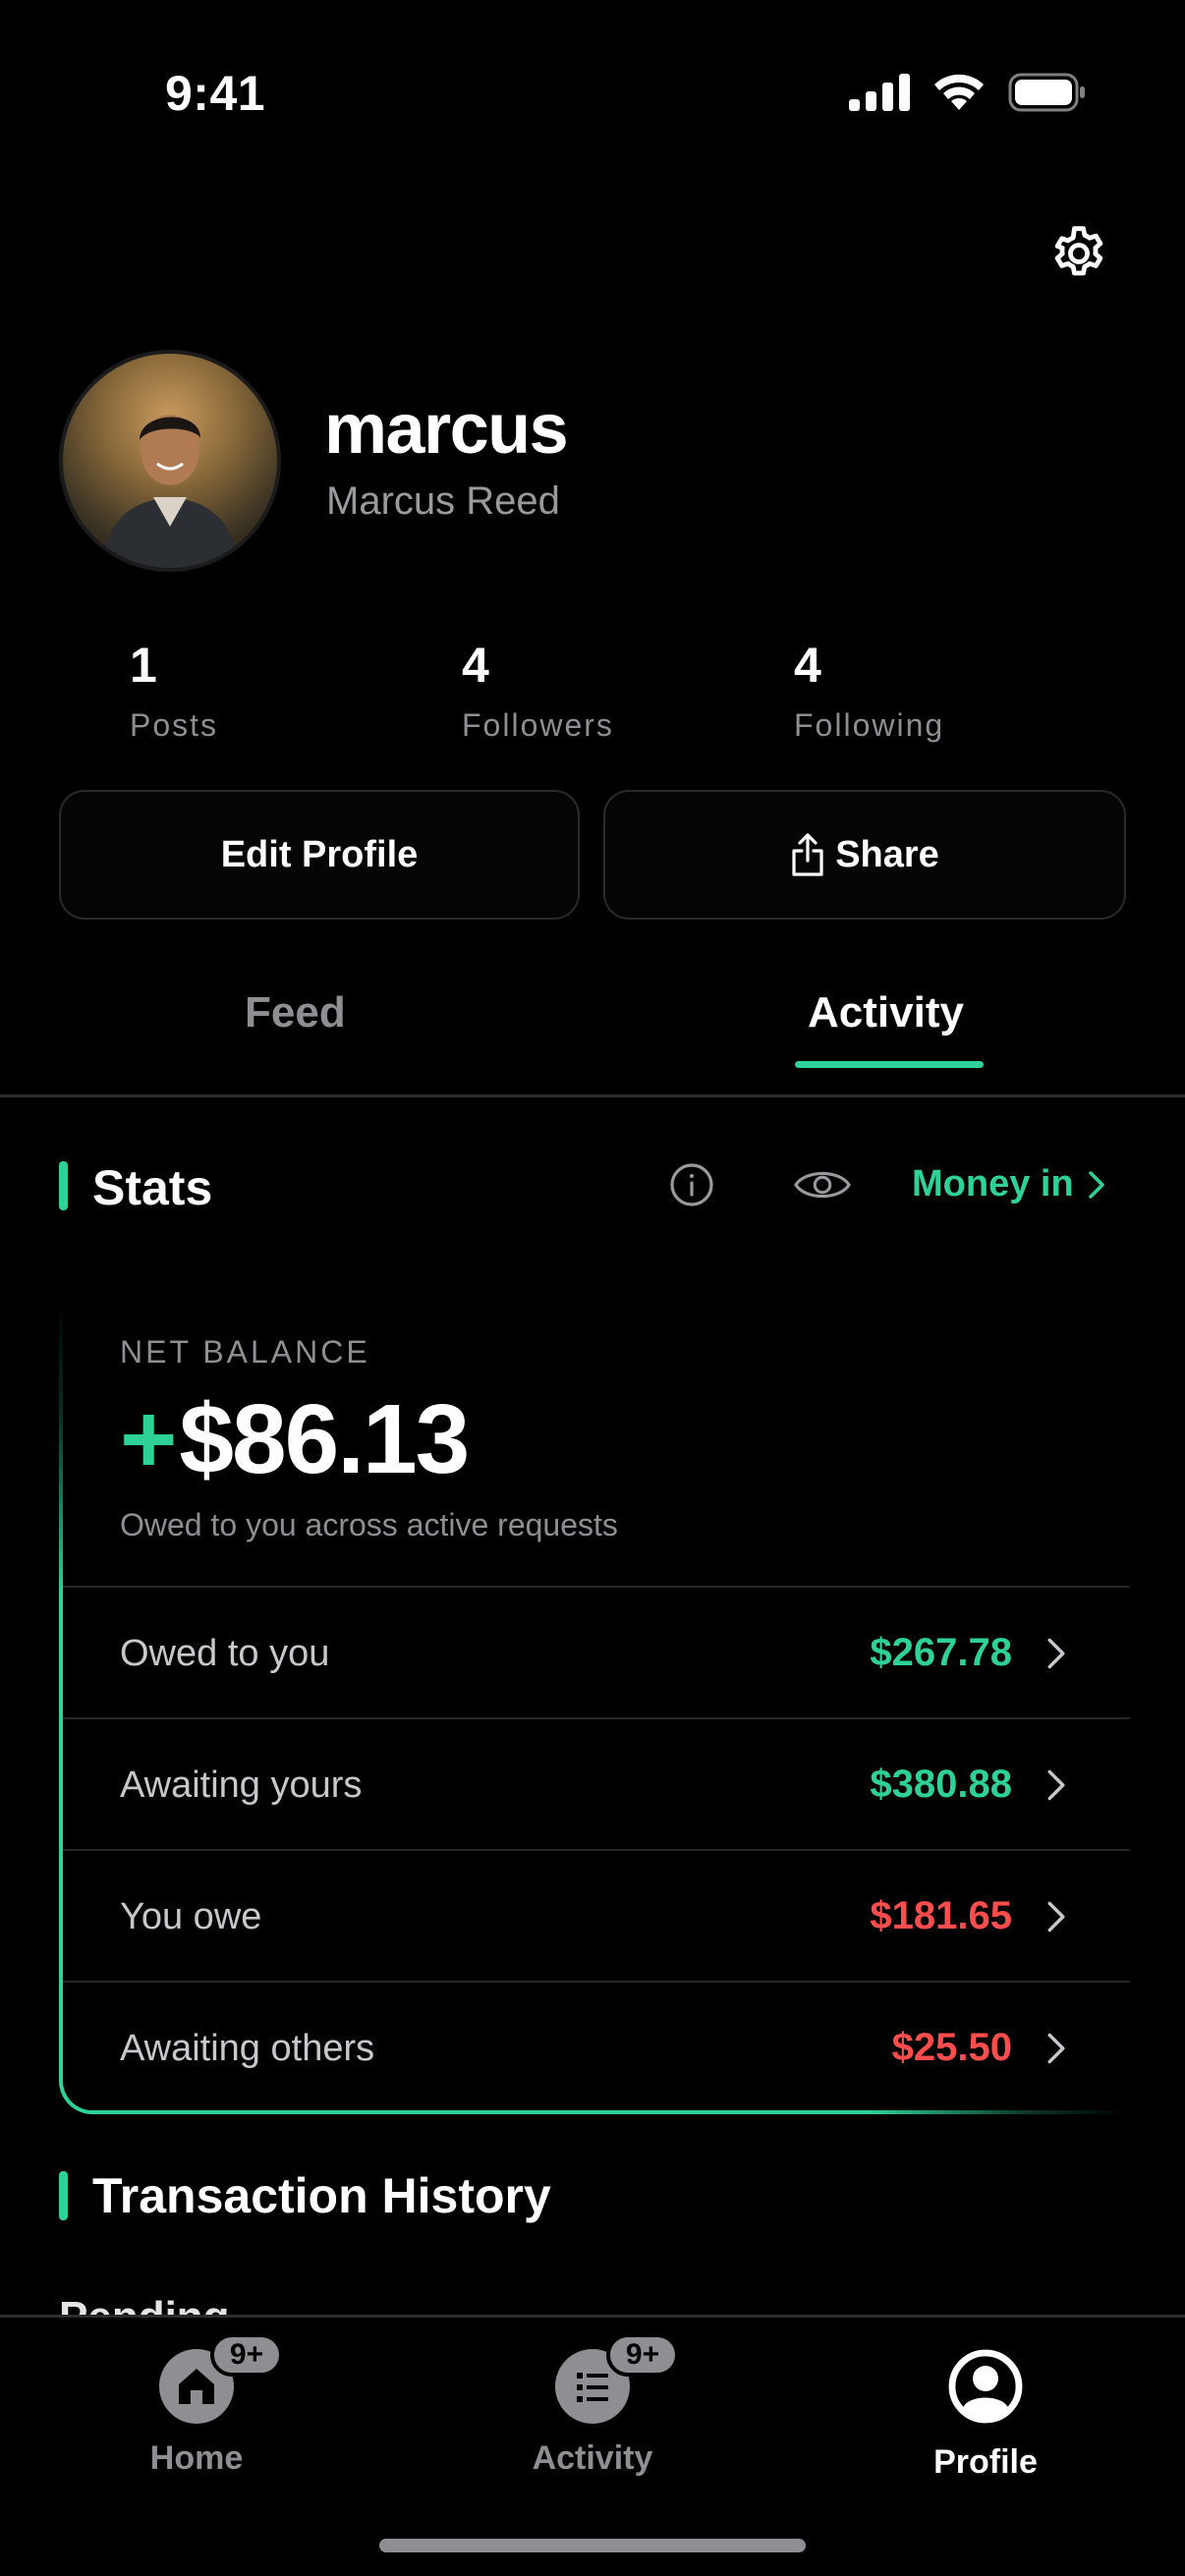 This screenshot has height=2576, width=1185. What do you see at coordinates (197, 2458) in the screenshot?
I see `tab-bar-home-label: Home` at bounding box center [197, 2458].